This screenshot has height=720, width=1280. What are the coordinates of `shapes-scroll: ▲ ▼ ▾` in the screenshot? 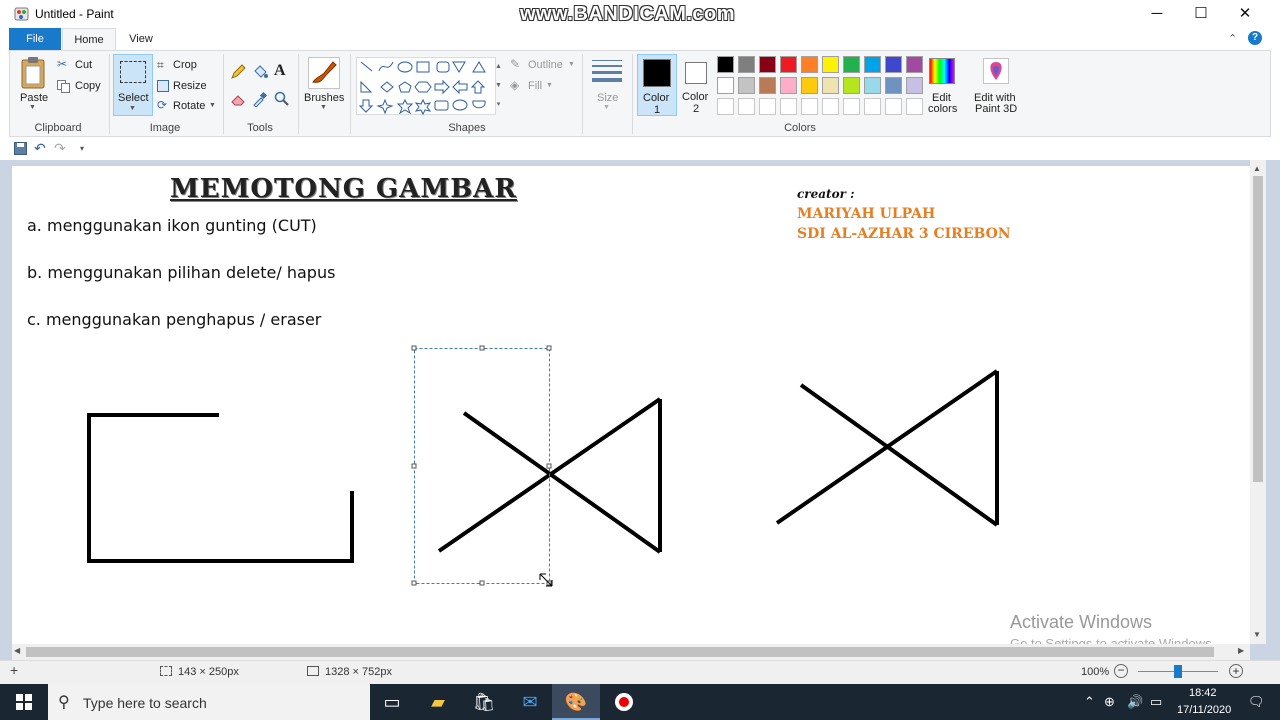 It's located at (498, 86).